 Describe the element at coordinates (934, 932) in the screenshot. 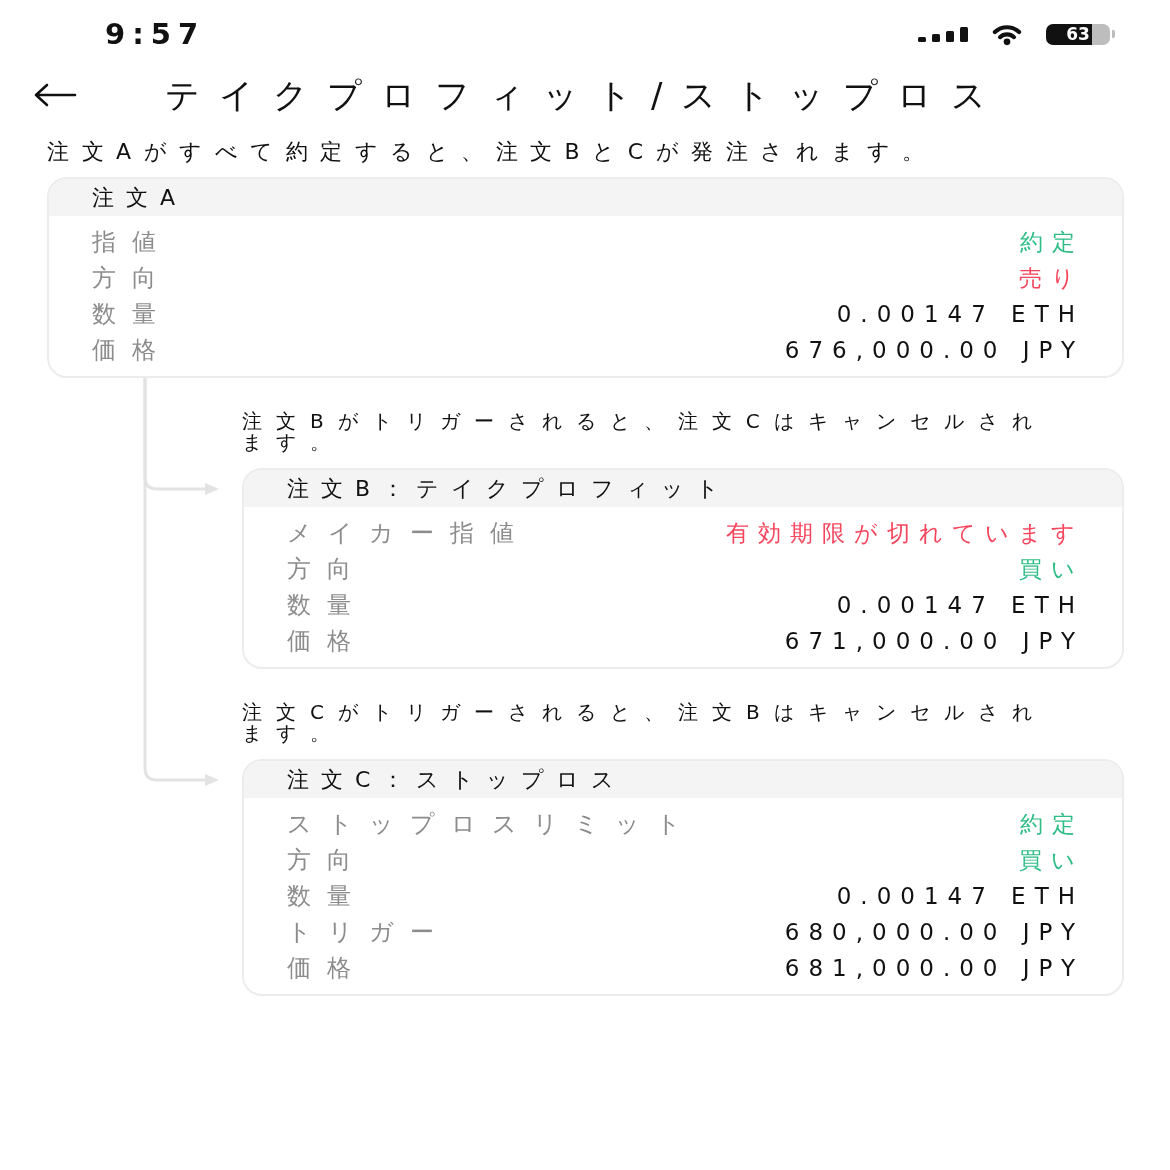

I see `field-value: 680,000.00 JPY` at that location.